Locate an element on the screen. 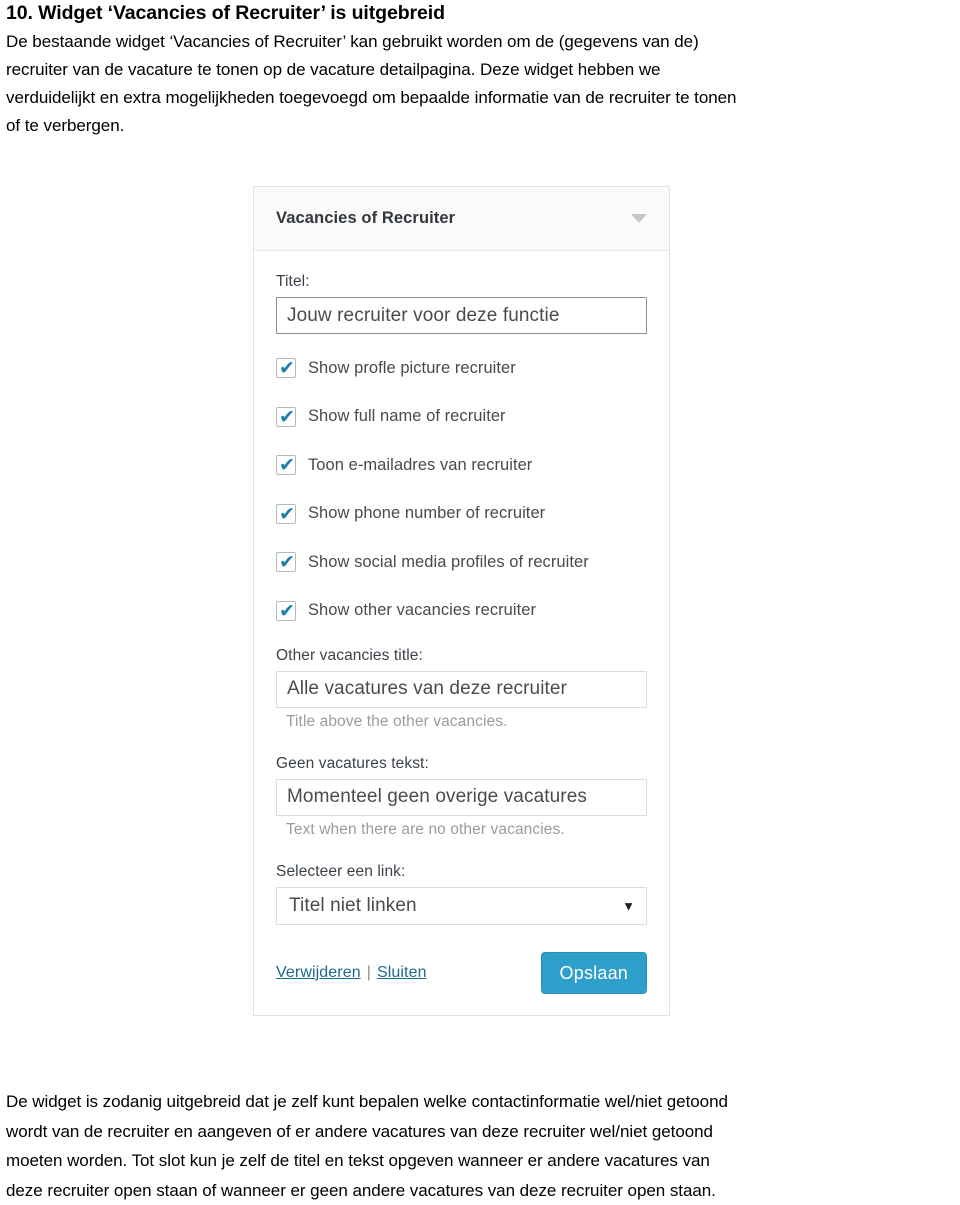  title-input is located at coordinates (461, 315).